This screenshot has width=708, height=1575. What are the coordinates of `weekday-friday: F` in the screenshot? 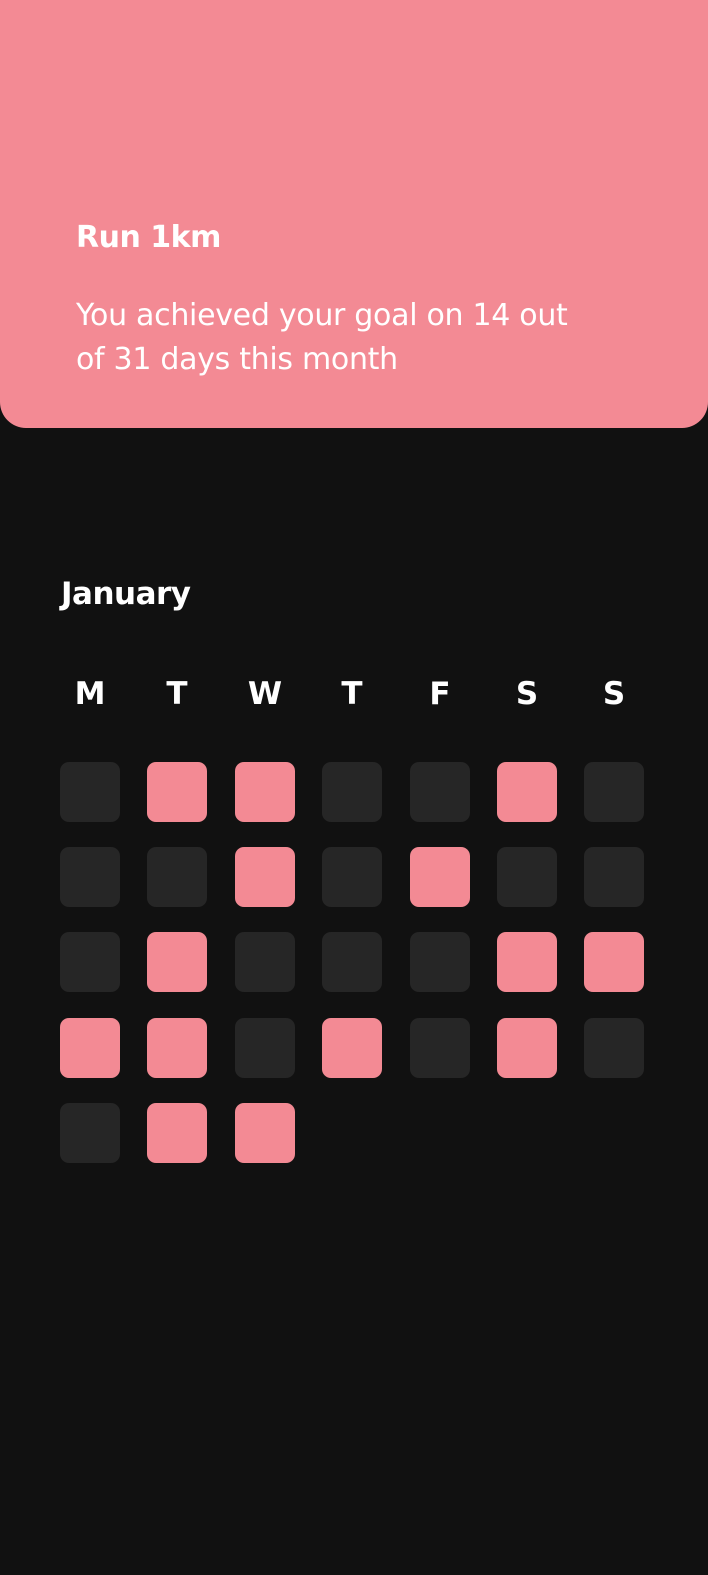 It's located at (440, 694).